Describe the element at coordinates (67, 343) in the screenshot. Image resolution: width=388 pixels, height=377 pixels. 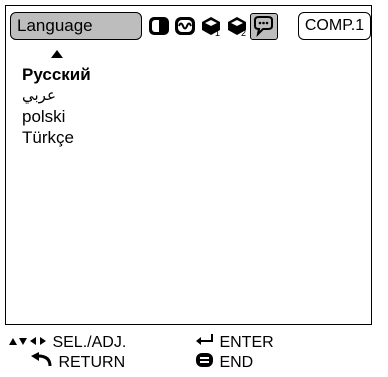
I see `select-adjust-hint: SEL./ADJ.` at that location.